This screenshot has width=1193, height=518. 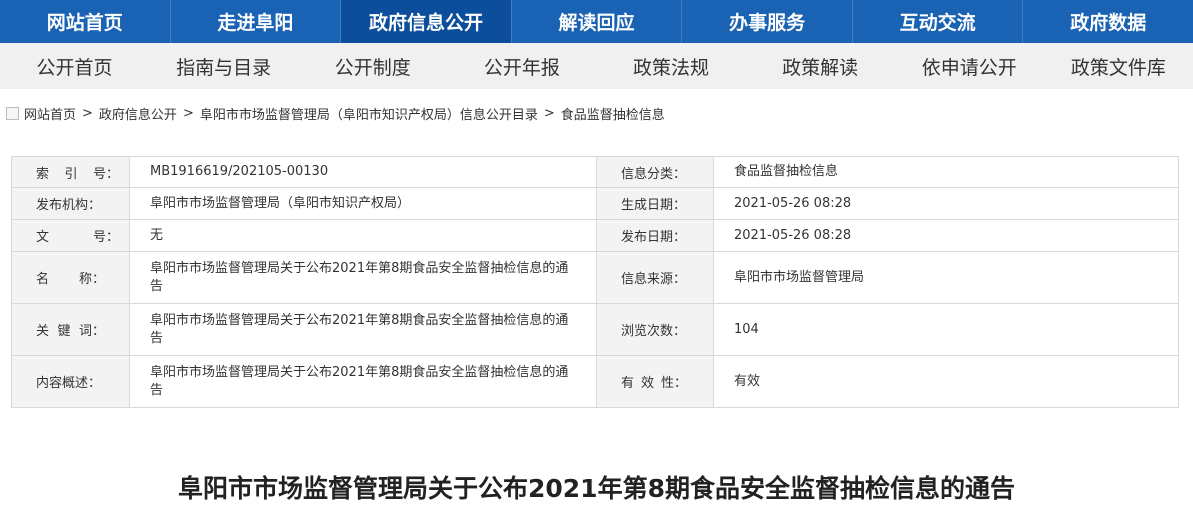 What do you see at coordinates (12, 113) in the screenshot?
I see `home-icon` at bounding box center [12, 113].